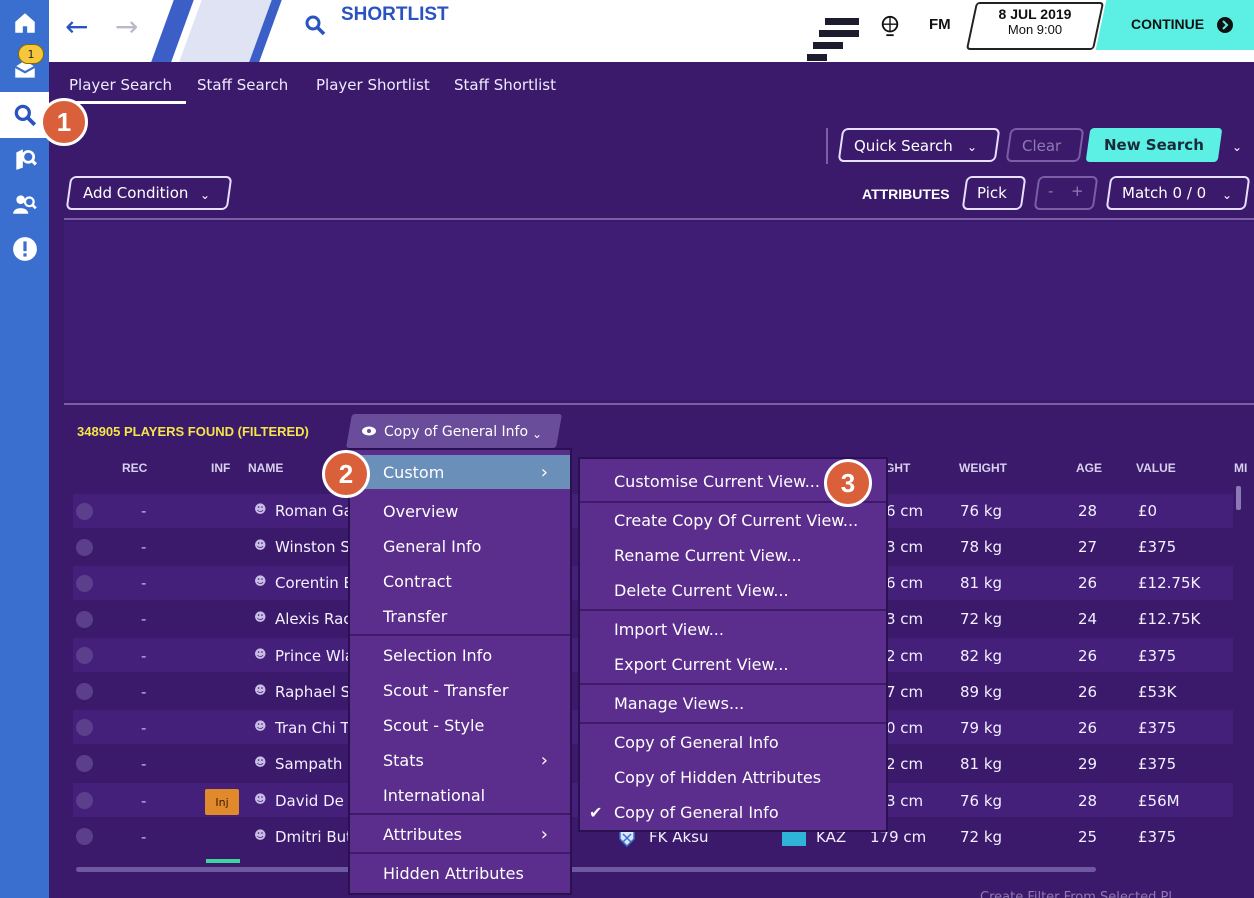 This screenshot has width=1254, height=898. What do you see at coordinates (586, 869) in the screenshot?
I see `horizontal-scrollbar` at bounding box center [586, 869].